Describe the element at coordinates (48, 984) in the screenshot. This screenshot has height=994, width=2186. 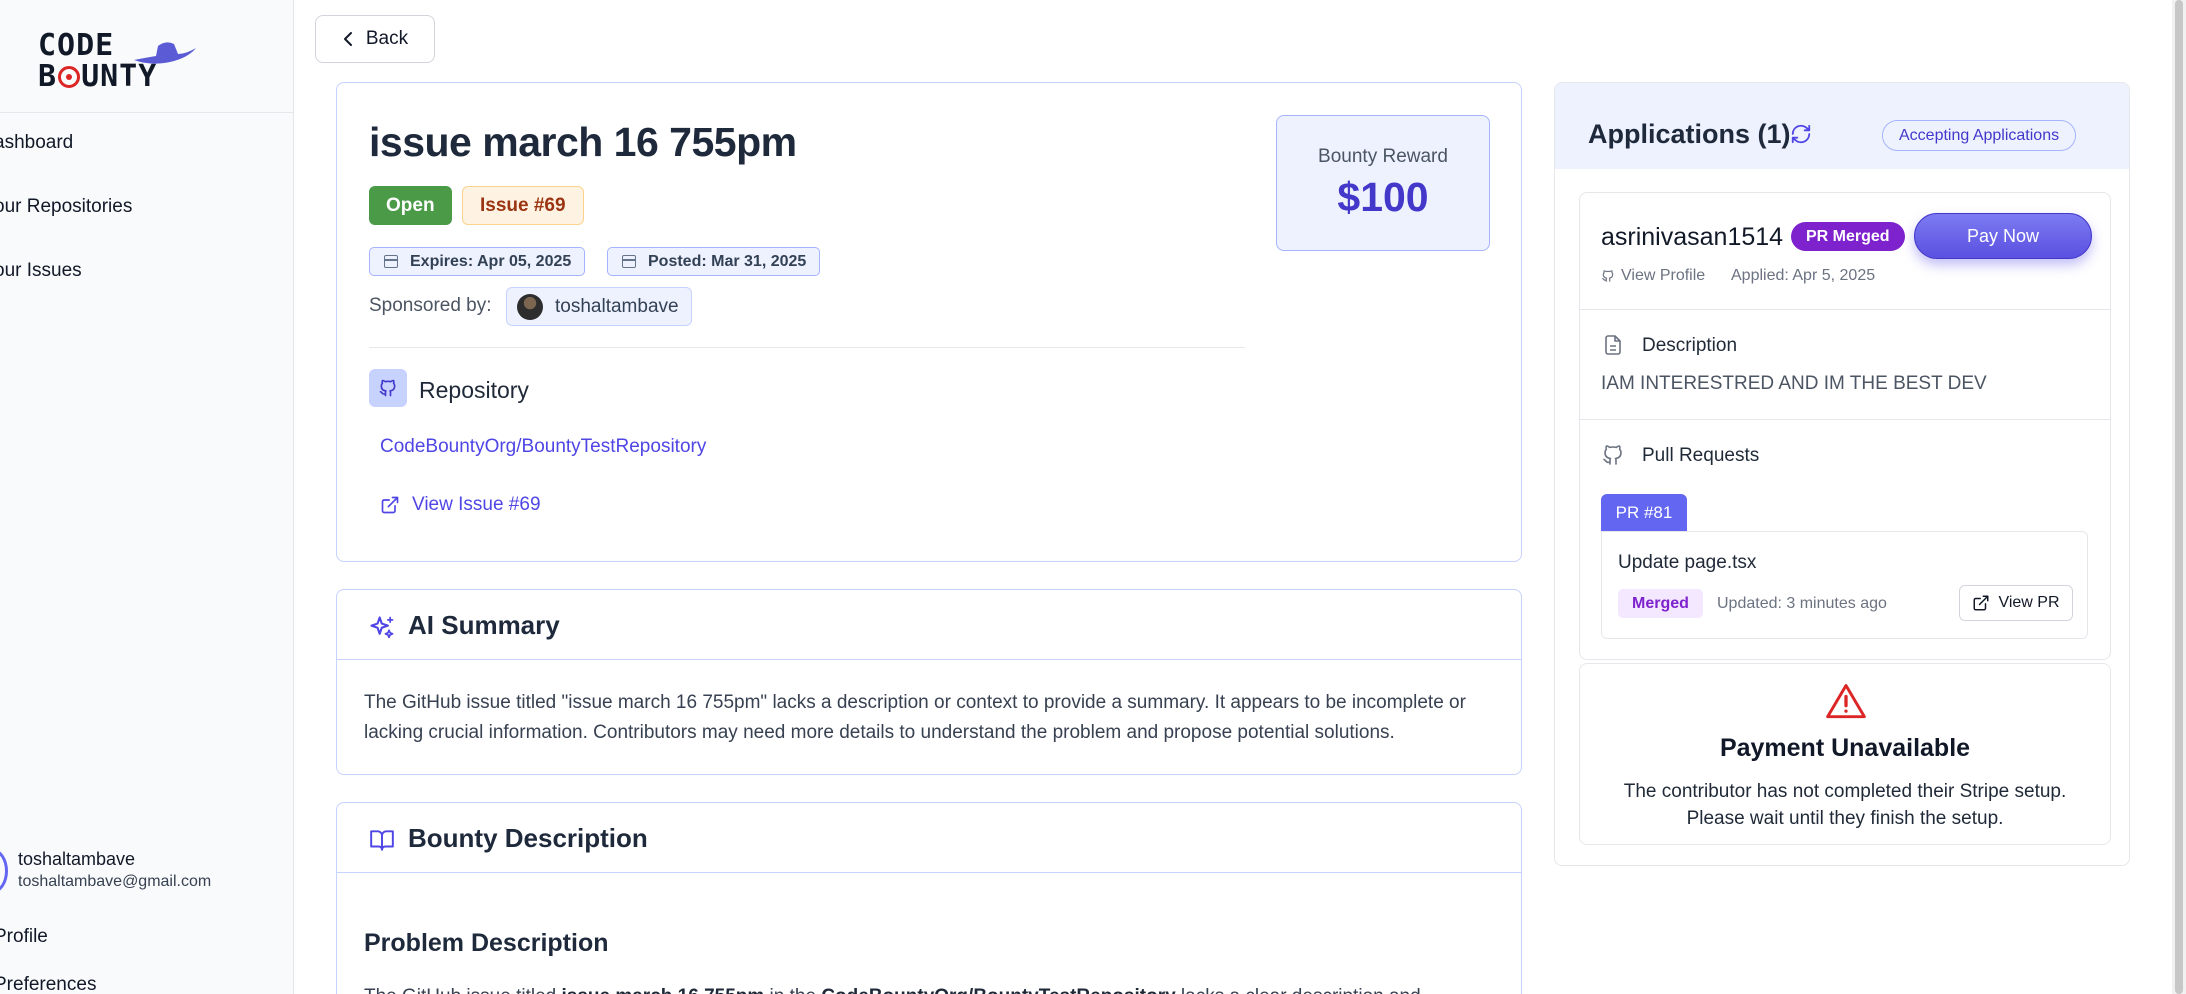
I see `sidebar-item-preferences: Preferences` at that location.